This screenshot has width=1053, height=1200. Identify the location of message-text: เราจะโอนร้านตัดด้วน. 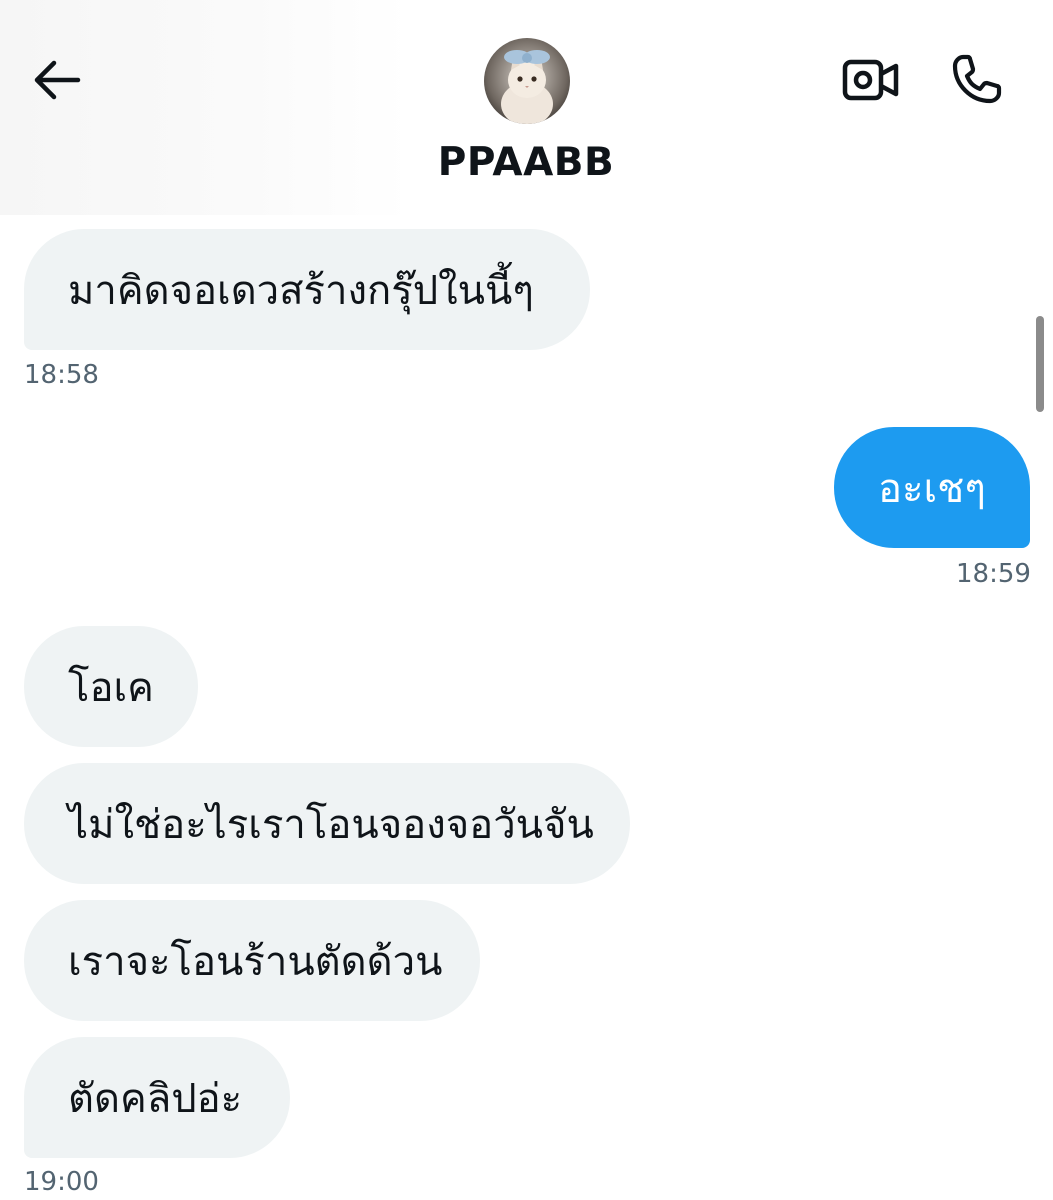
(255, 961).